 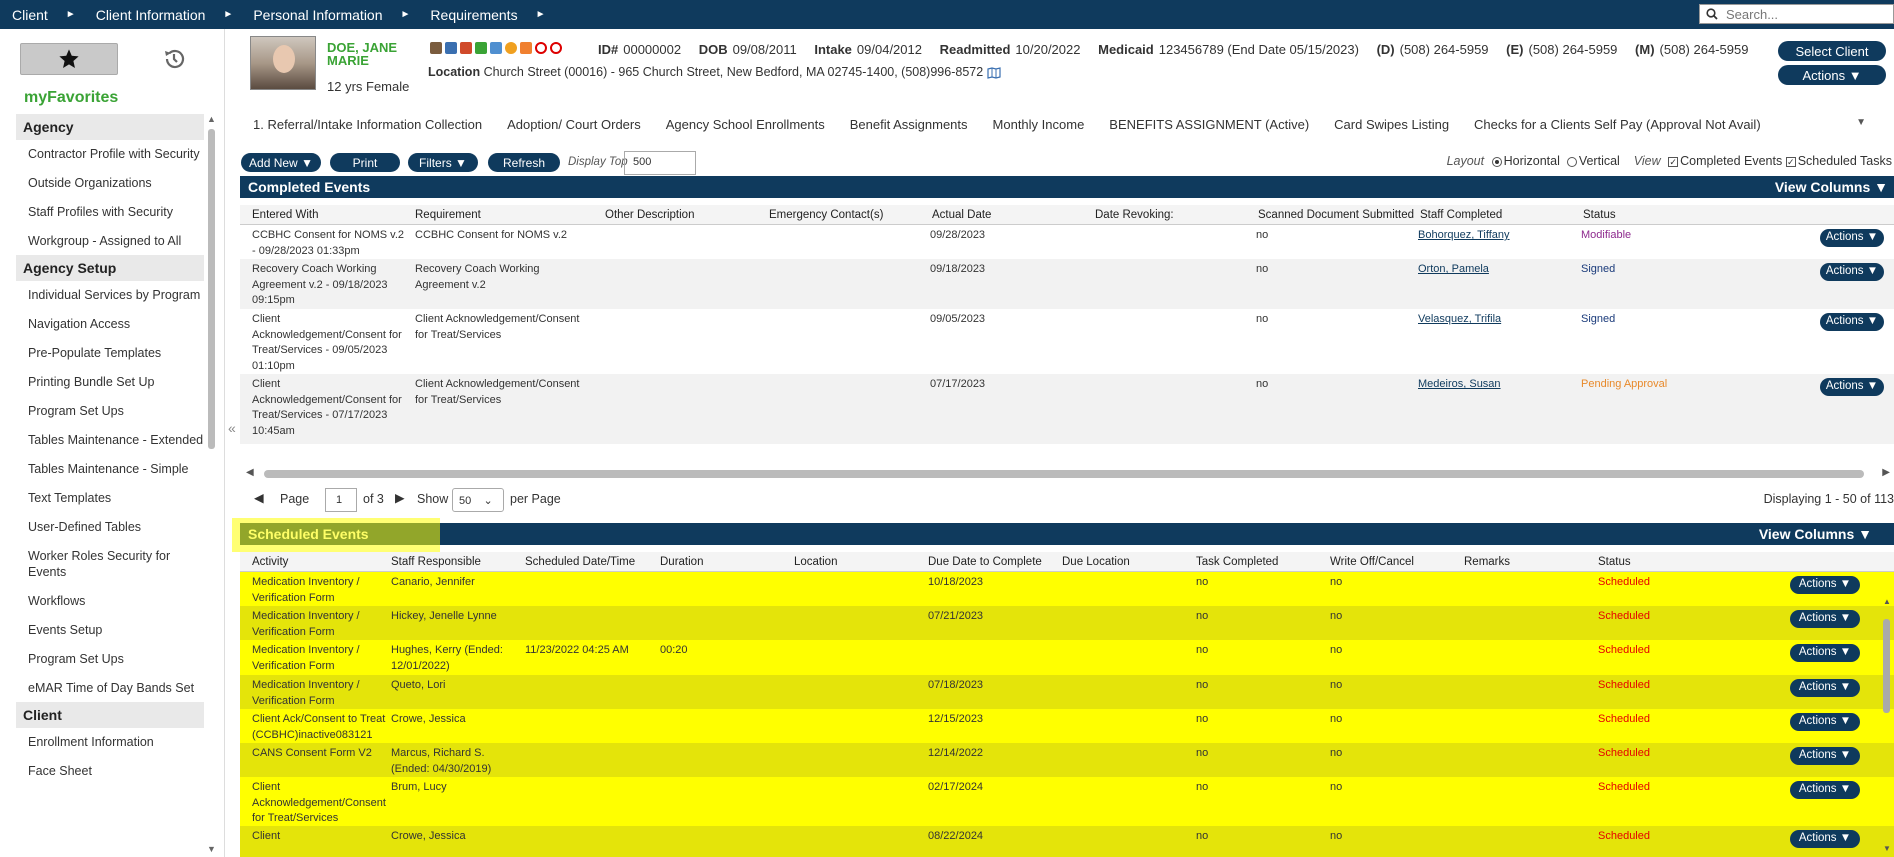 What do you see at coordinates (436, 48) in the screenshot?
I see `person-icon` at bounding box center [436, 48].